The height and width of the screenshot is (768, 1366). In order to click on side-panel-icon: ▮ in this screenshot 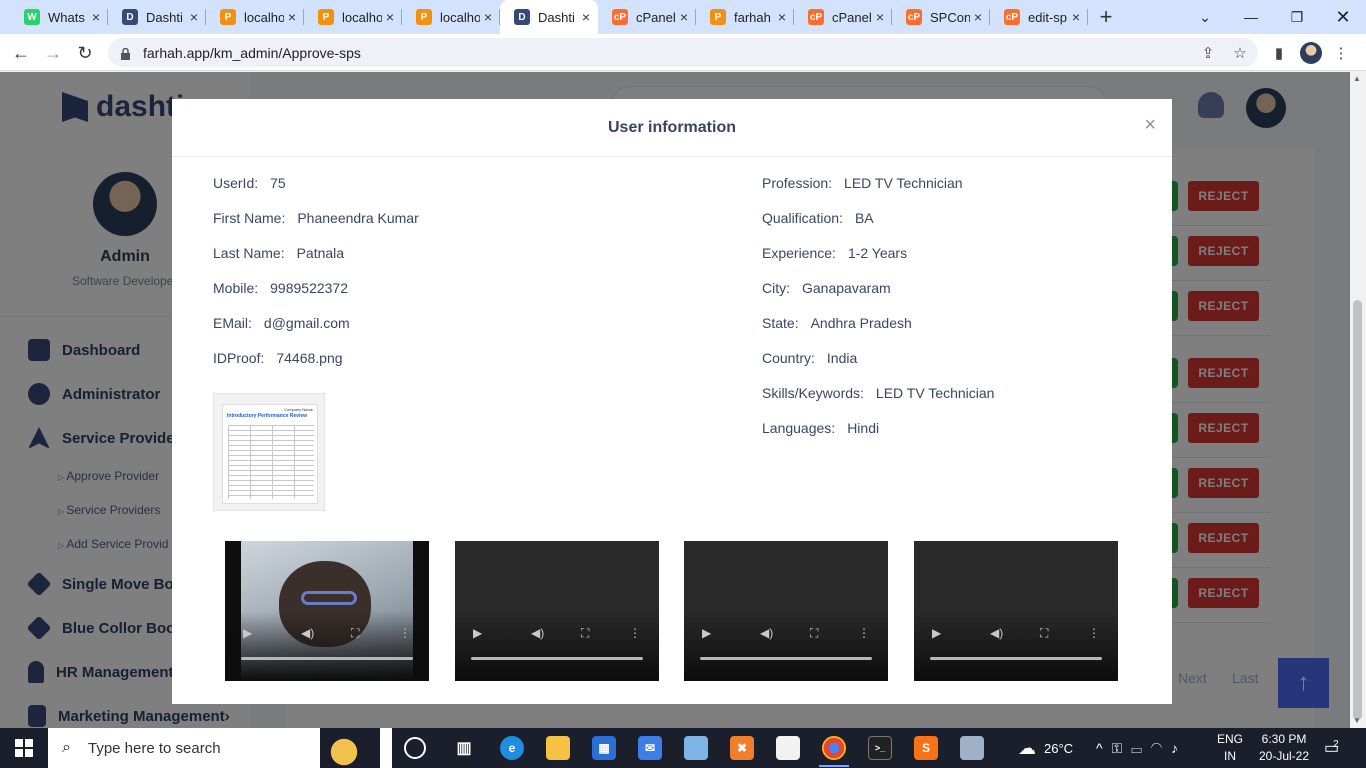, I will do `click(1279, 53)`.